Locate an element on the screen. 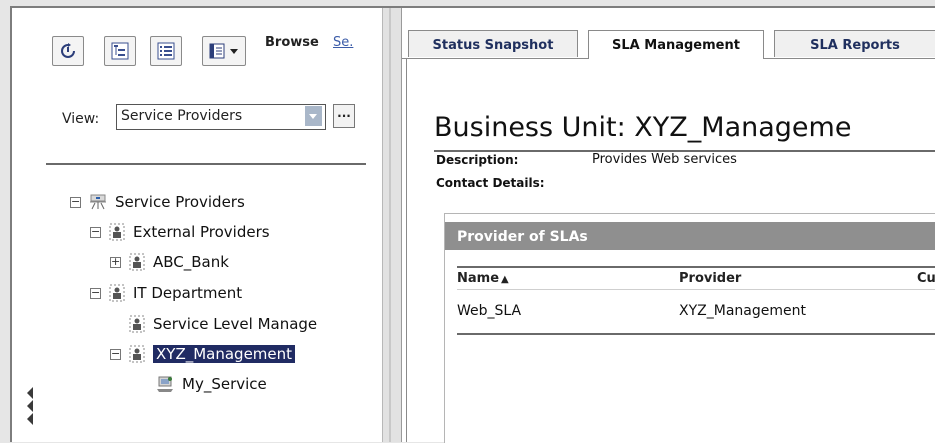 This screenshot has height=443, width=935. list-view-icon is located at coordinates (166, 51).